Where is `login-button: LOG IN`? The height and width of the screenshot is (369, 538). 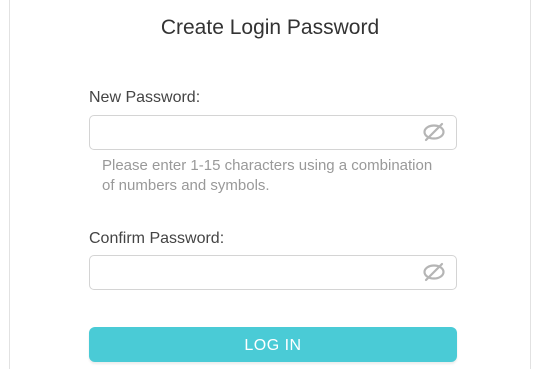 login-button: LOG IN is located at coordinates (273, 344).